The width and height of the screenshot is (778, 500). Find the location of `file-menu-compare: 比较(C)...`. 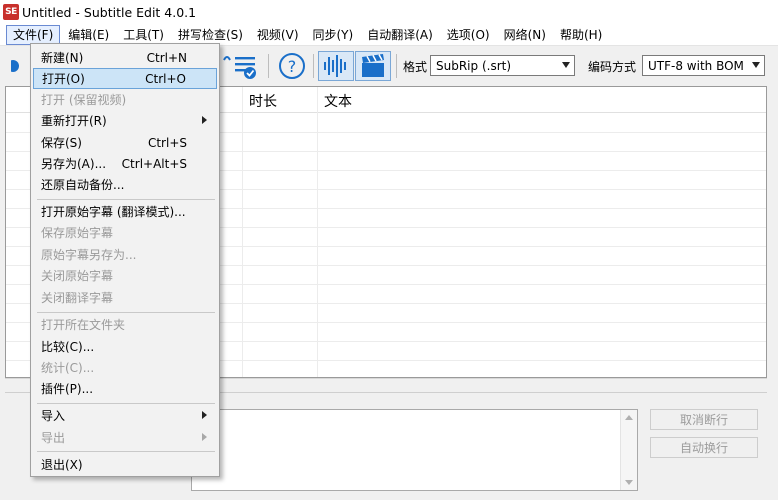

file-menu-compare: 比较(C)... is located at coordinates (125, 346).